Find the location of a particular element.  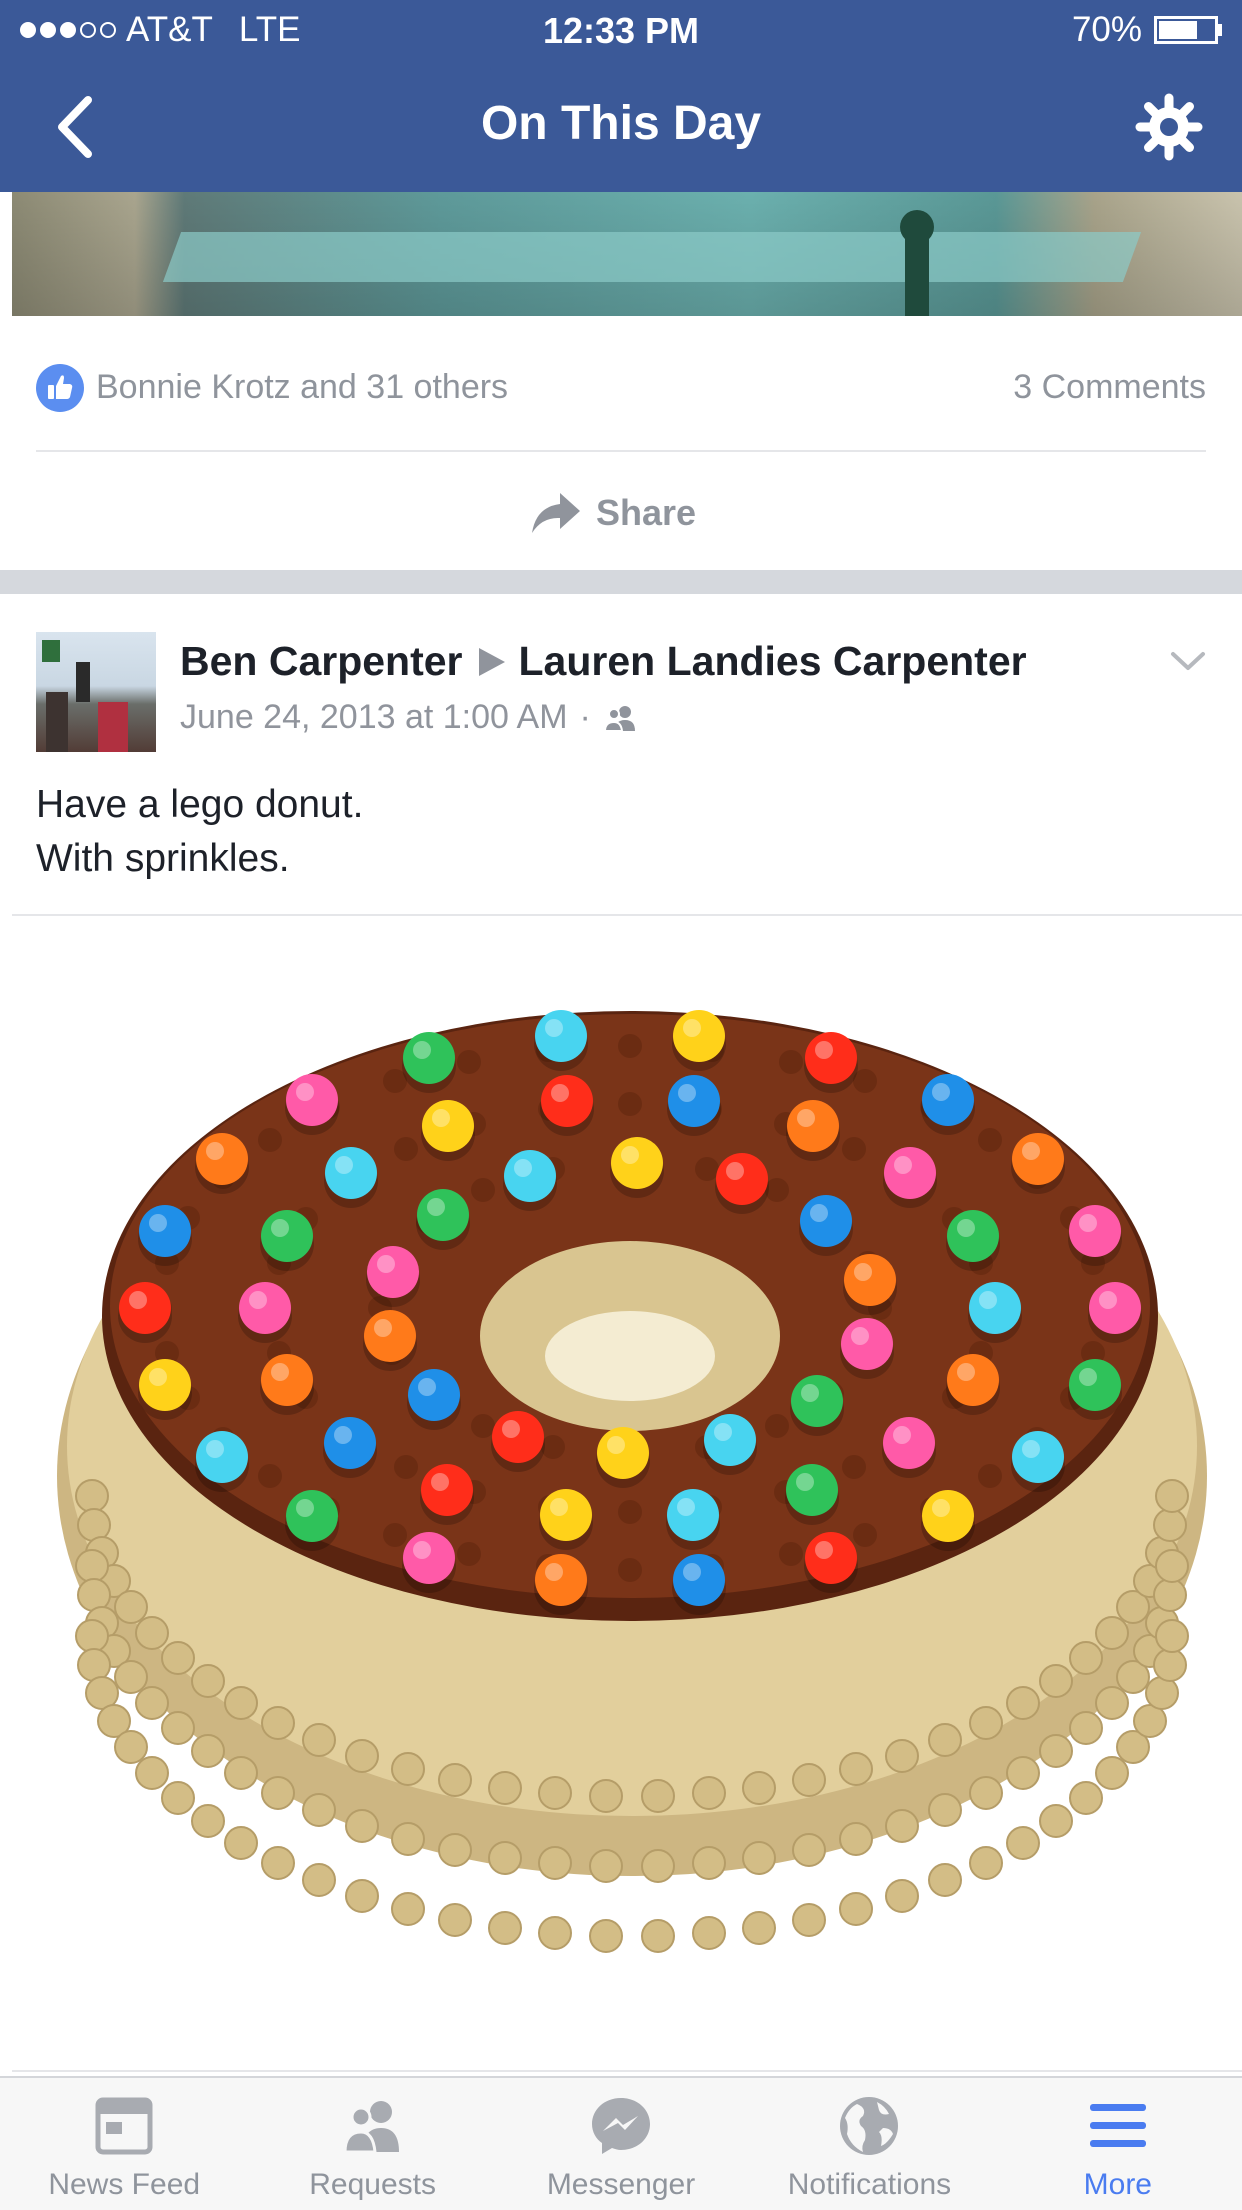

news-feed-icon is located at coordinates (124, 2126).